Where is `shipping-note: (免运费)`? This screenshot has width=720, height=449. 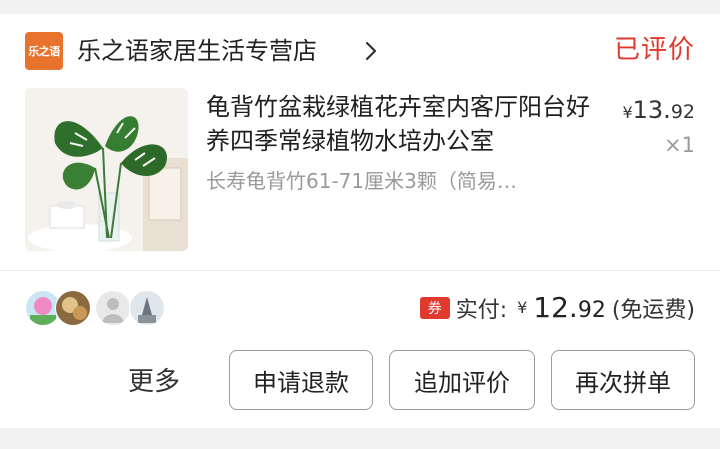 shipping-note: (免运费) is located at coordinates (653, 310).